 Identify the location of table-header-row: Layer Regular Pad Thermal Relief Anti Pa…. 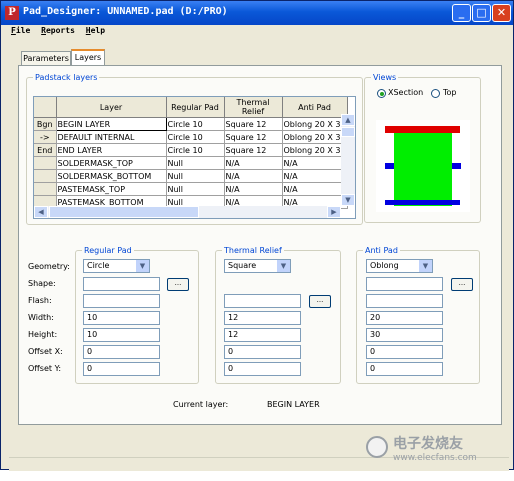
(191, 107).